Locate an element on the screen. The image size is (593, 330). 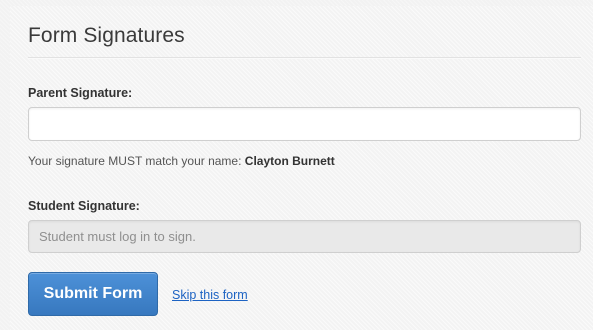
student-signature-label: Student Signature: is located at coordinates (84, 206).